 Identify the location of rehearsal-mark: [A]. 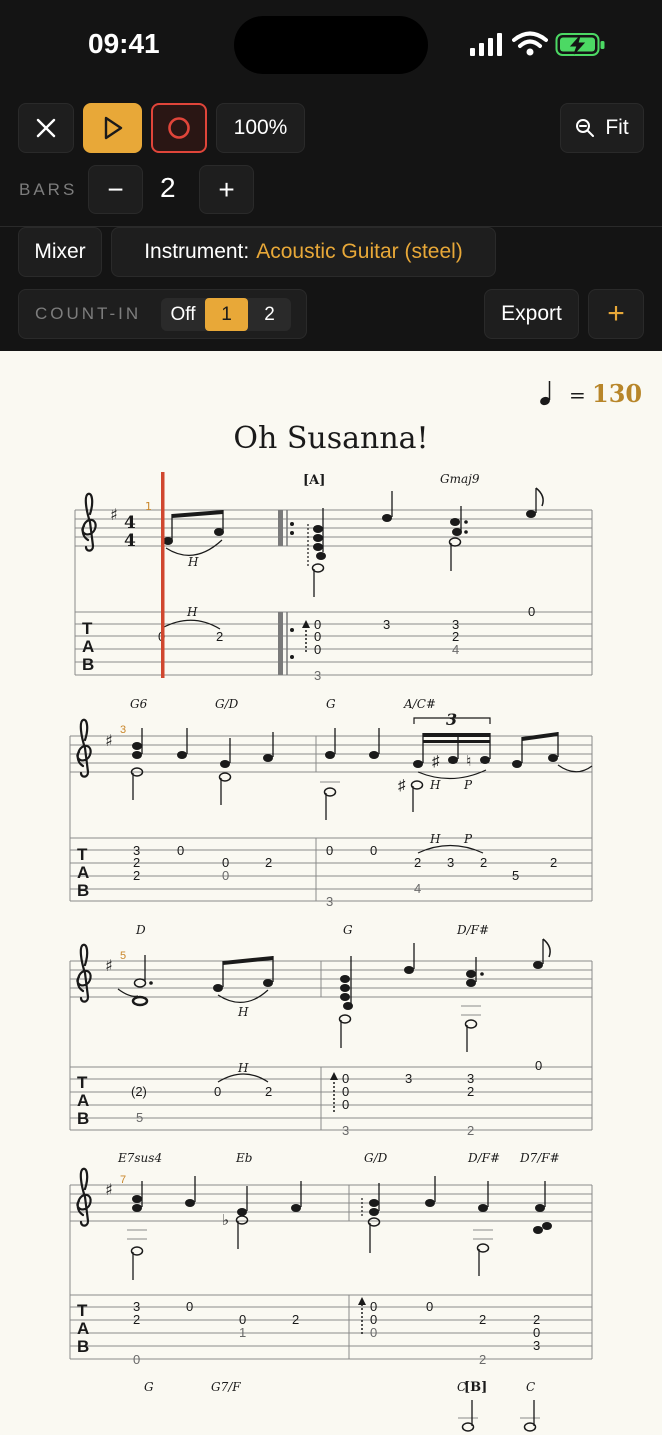
(314, 480).